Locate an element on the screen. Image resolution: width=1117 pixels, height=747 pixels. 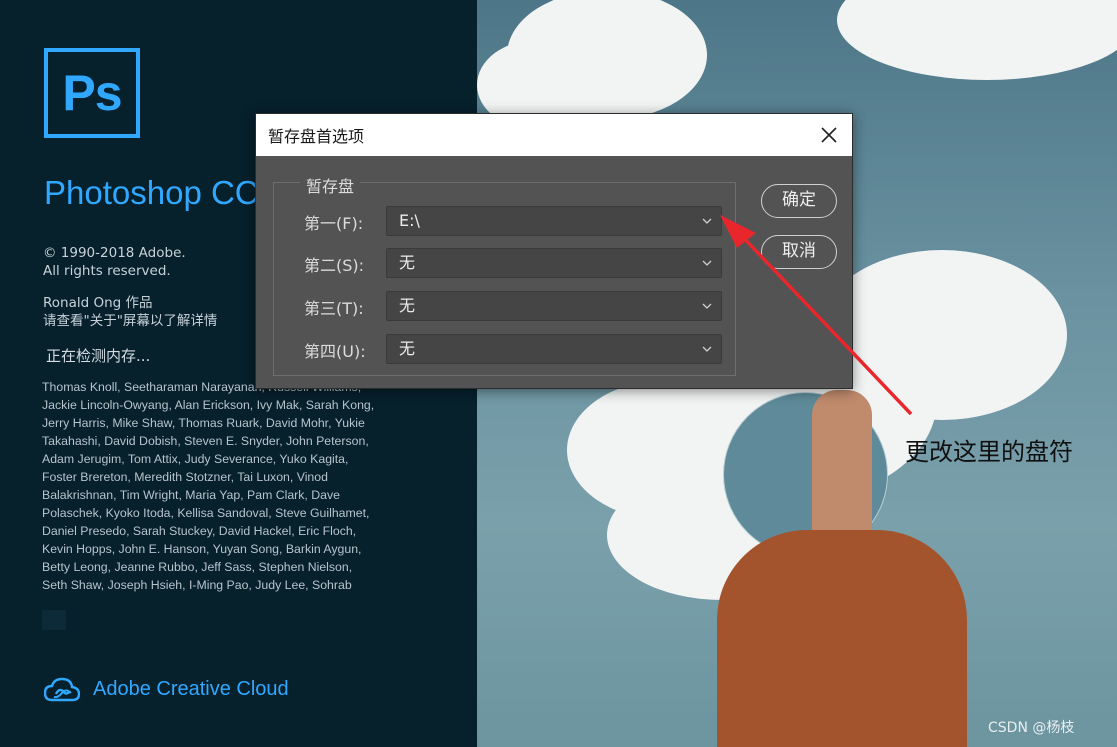
creative-cloud-label: Adobe Creative Cloud is located at coordinates (191, 689).